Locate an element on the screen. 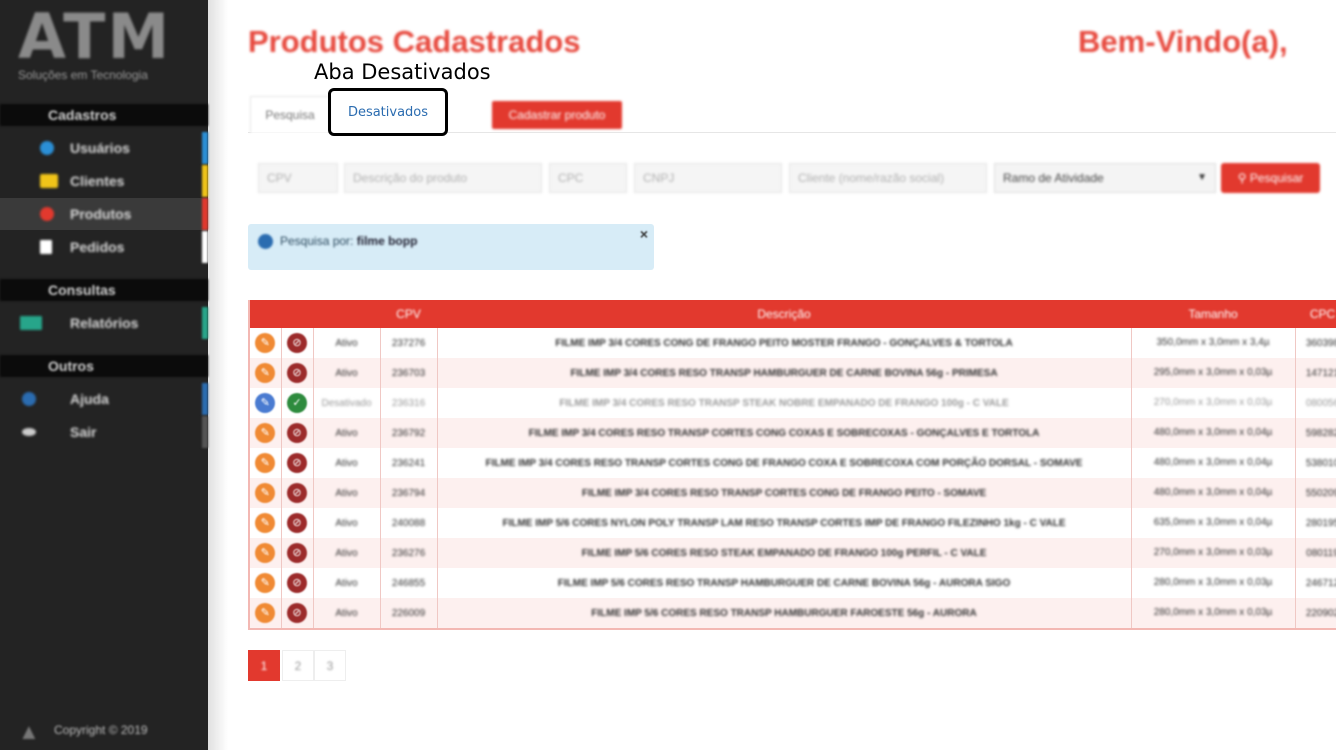 The image size is (1336, 750). cpv-text: 236316 is located at coordinates (408, 403).